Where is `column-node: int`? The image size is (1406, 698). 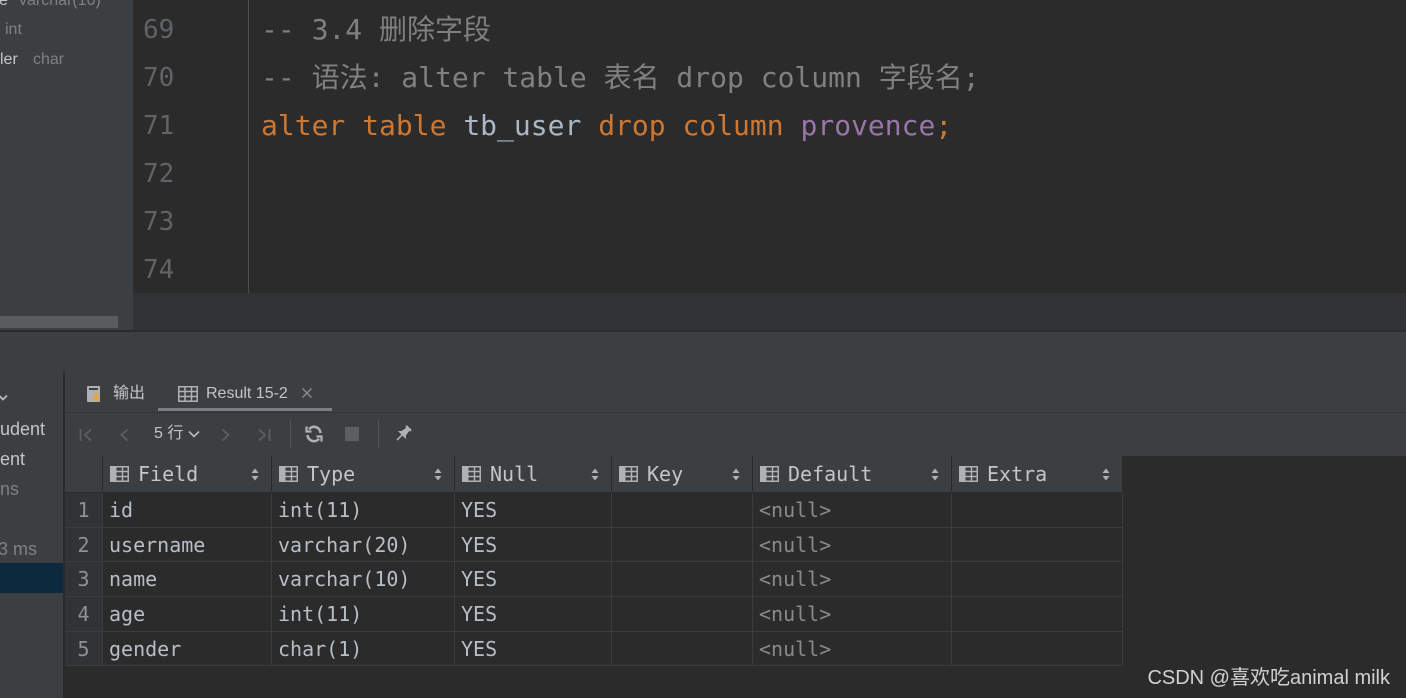 column-node: int is located at coordinates (66, 30).